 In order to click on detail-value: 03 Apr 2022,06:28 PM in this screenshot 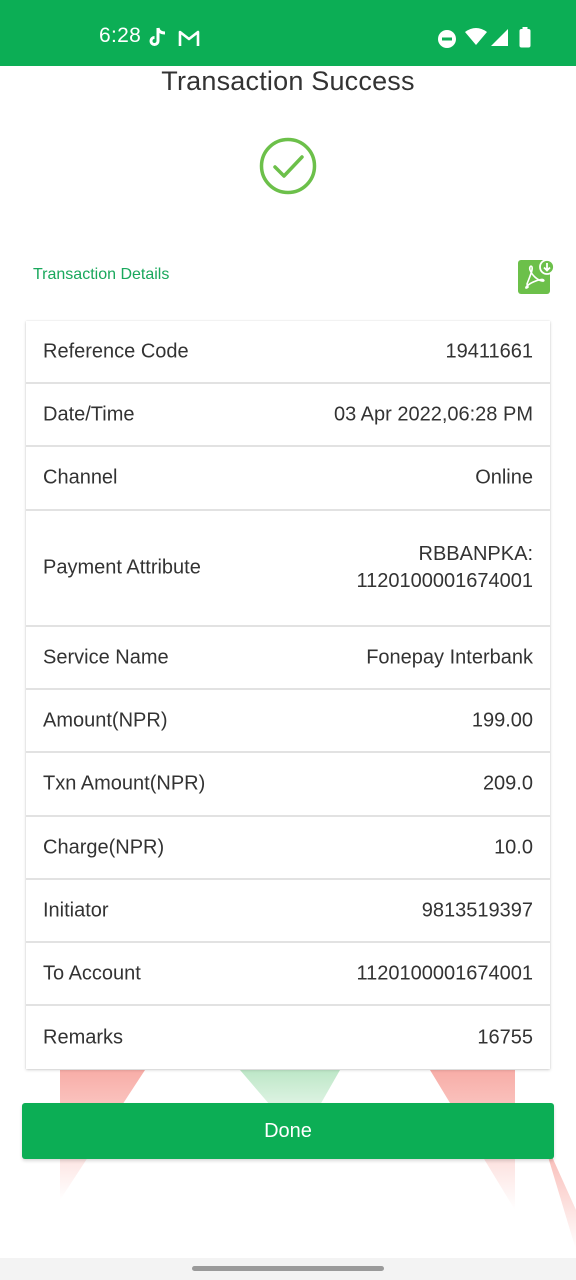, I will do `click(433, 414)`.